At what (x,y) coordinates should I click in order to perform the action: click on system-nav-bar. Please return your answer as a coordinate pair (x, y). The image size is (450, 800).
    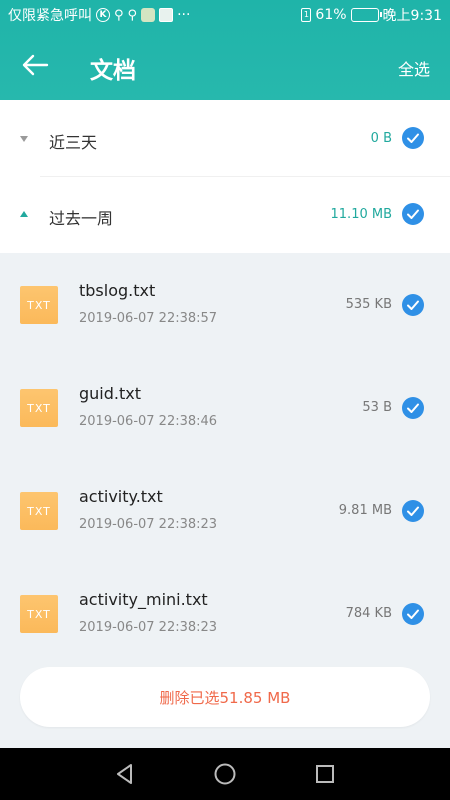
    Looking at the image, I should click on (225, 774).